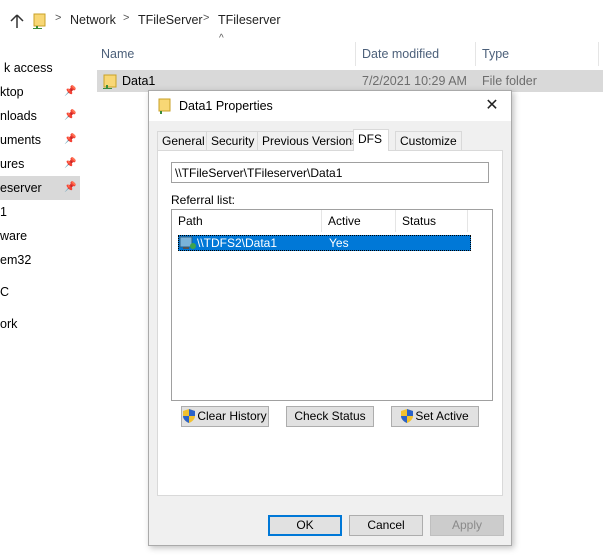  Describe the element at coordinates (40, 92) in the screenshot. I see `nav-item-desktop: ktop 📌` at that location.